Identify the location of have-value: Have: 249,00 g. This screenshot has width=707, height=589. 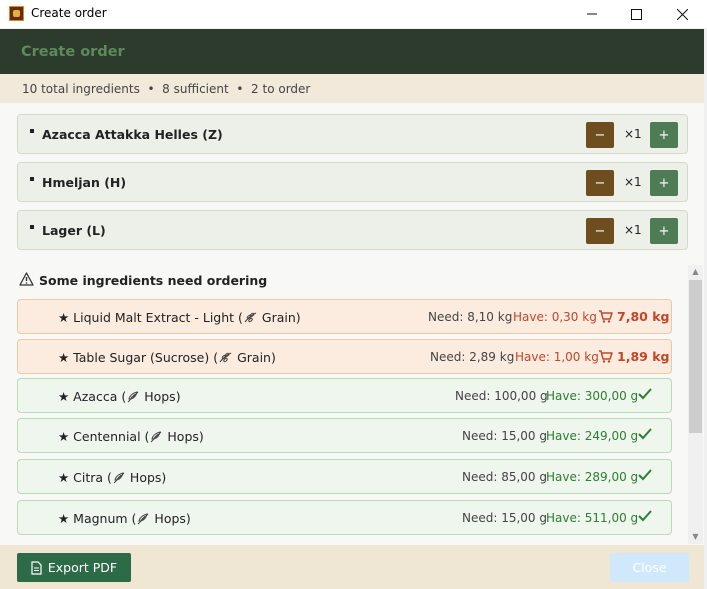
(592, 436).